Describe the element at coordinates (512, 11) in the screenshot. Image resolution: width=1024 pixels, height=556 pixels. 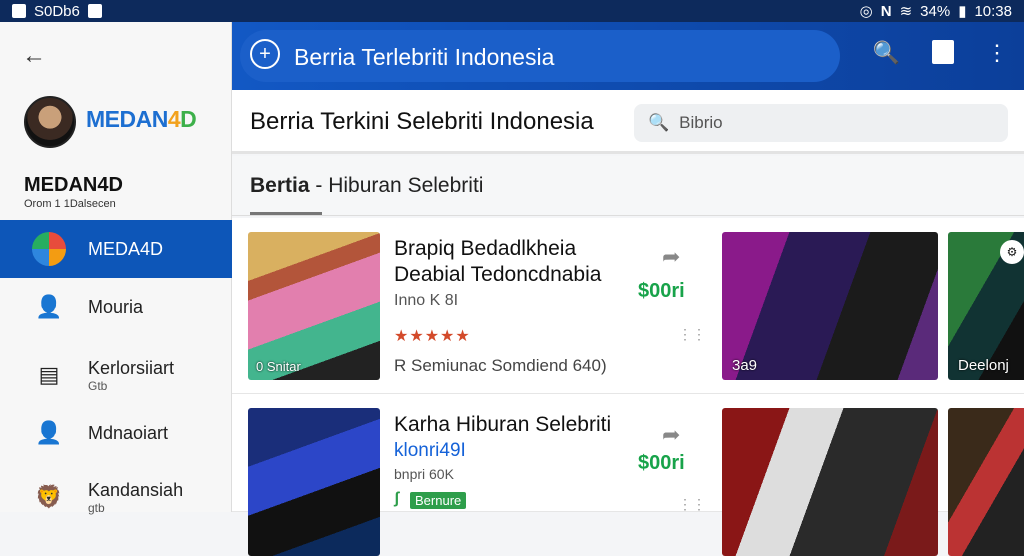
I see `status-bar: S0Db6 ◎ N ≋ 34% ▮ 10:38` at that location.